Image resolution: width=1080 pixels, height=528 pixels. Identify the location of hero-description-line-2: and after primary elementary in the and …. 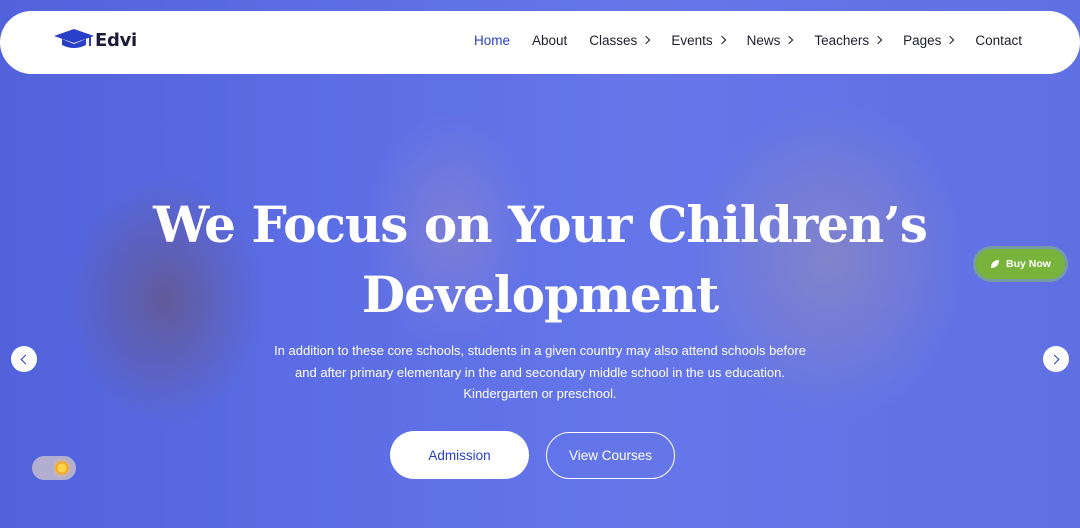
(540, 372).